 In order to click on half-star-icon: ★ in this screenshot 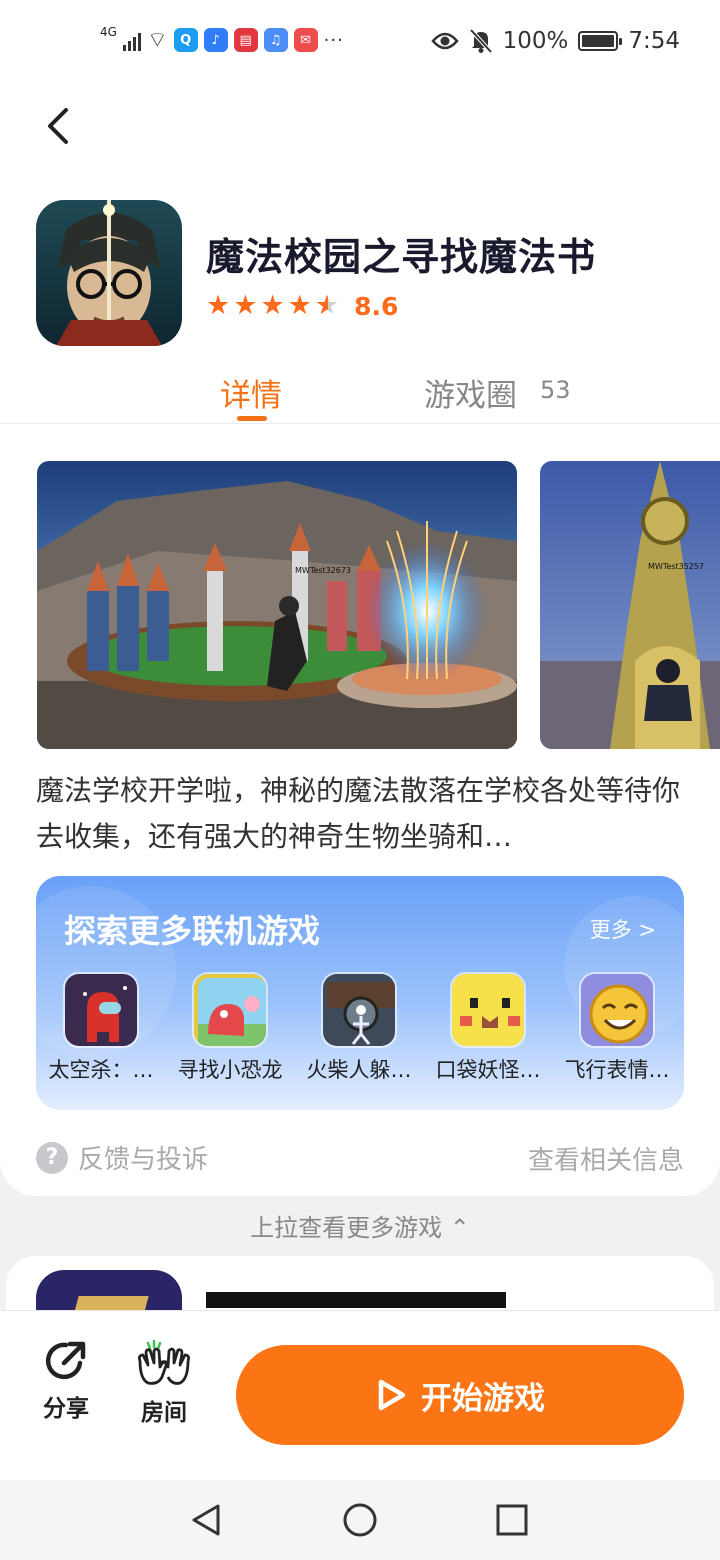, I will do `click(327, 305)`.